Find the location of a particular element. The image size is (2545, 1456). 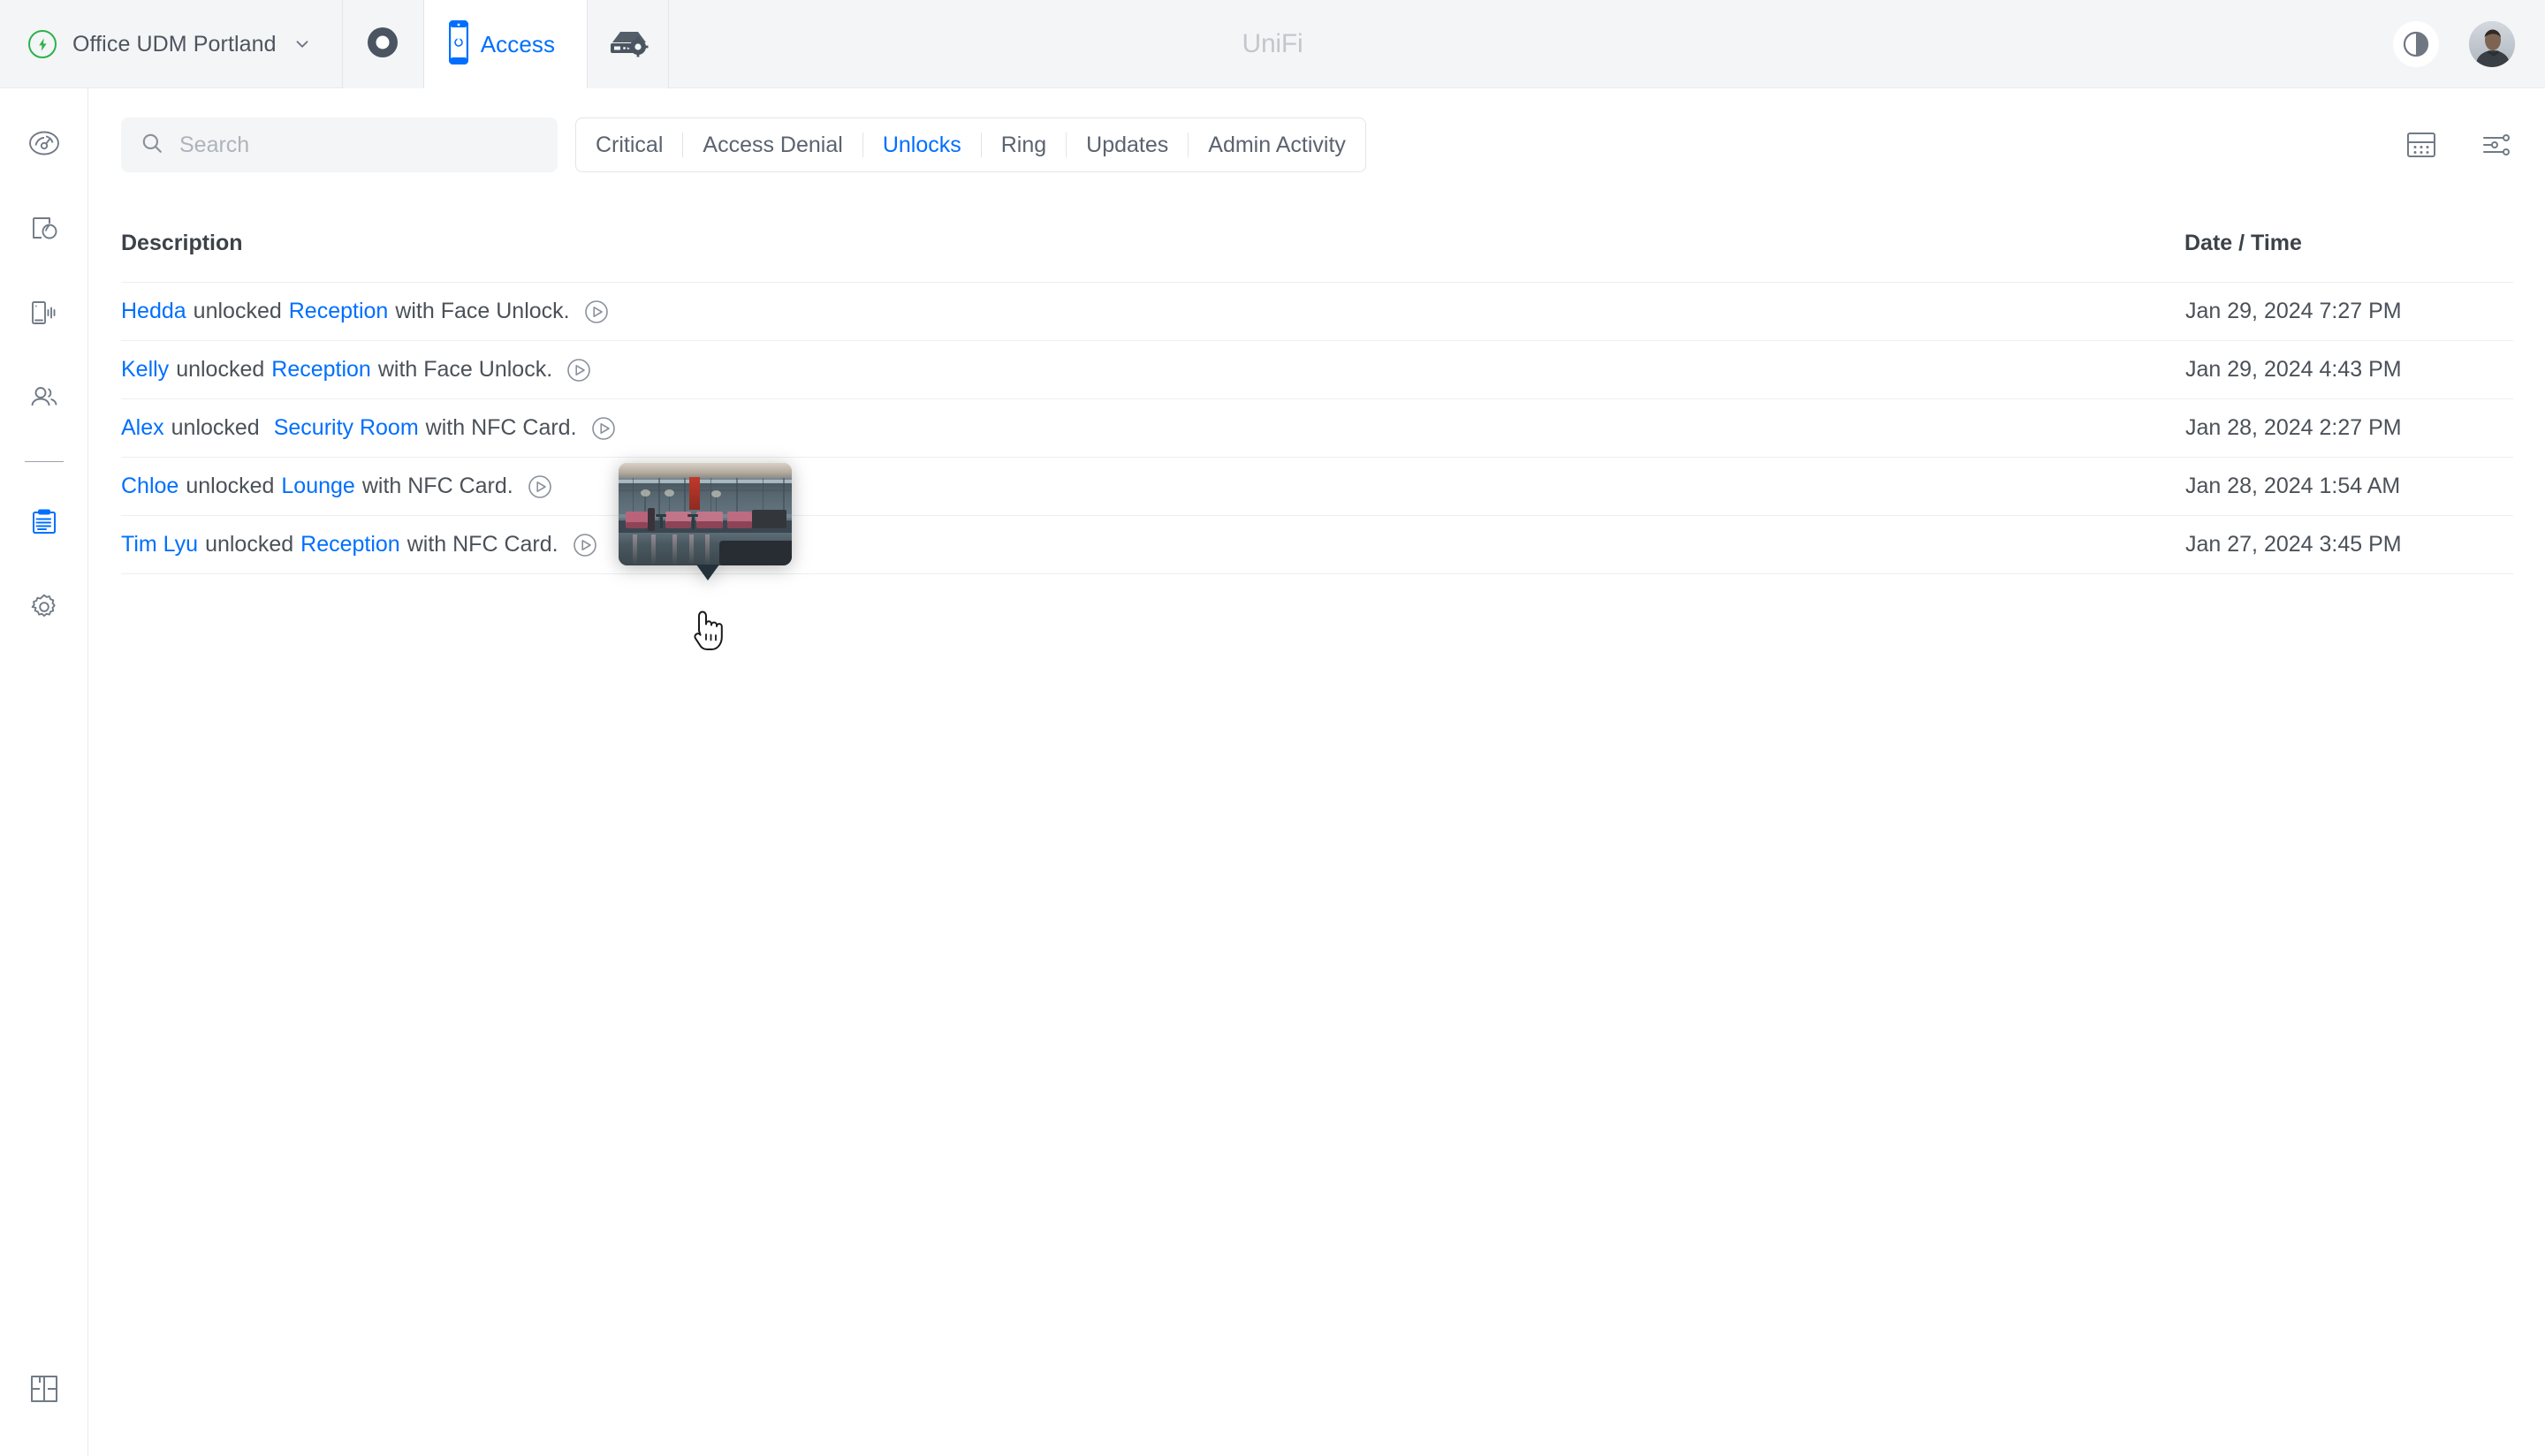

left-sidebar is located at coordinates (44, 772).